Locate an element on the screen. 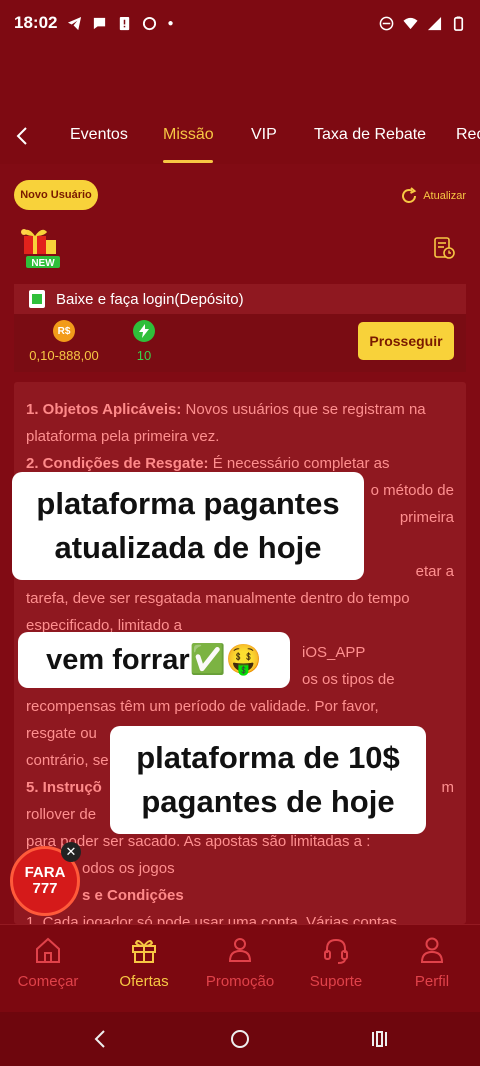 The width and height of the screenshot is (480, 1066). reward-cash: R$ 0,10-888,00 is located at coordinates (64, 338).